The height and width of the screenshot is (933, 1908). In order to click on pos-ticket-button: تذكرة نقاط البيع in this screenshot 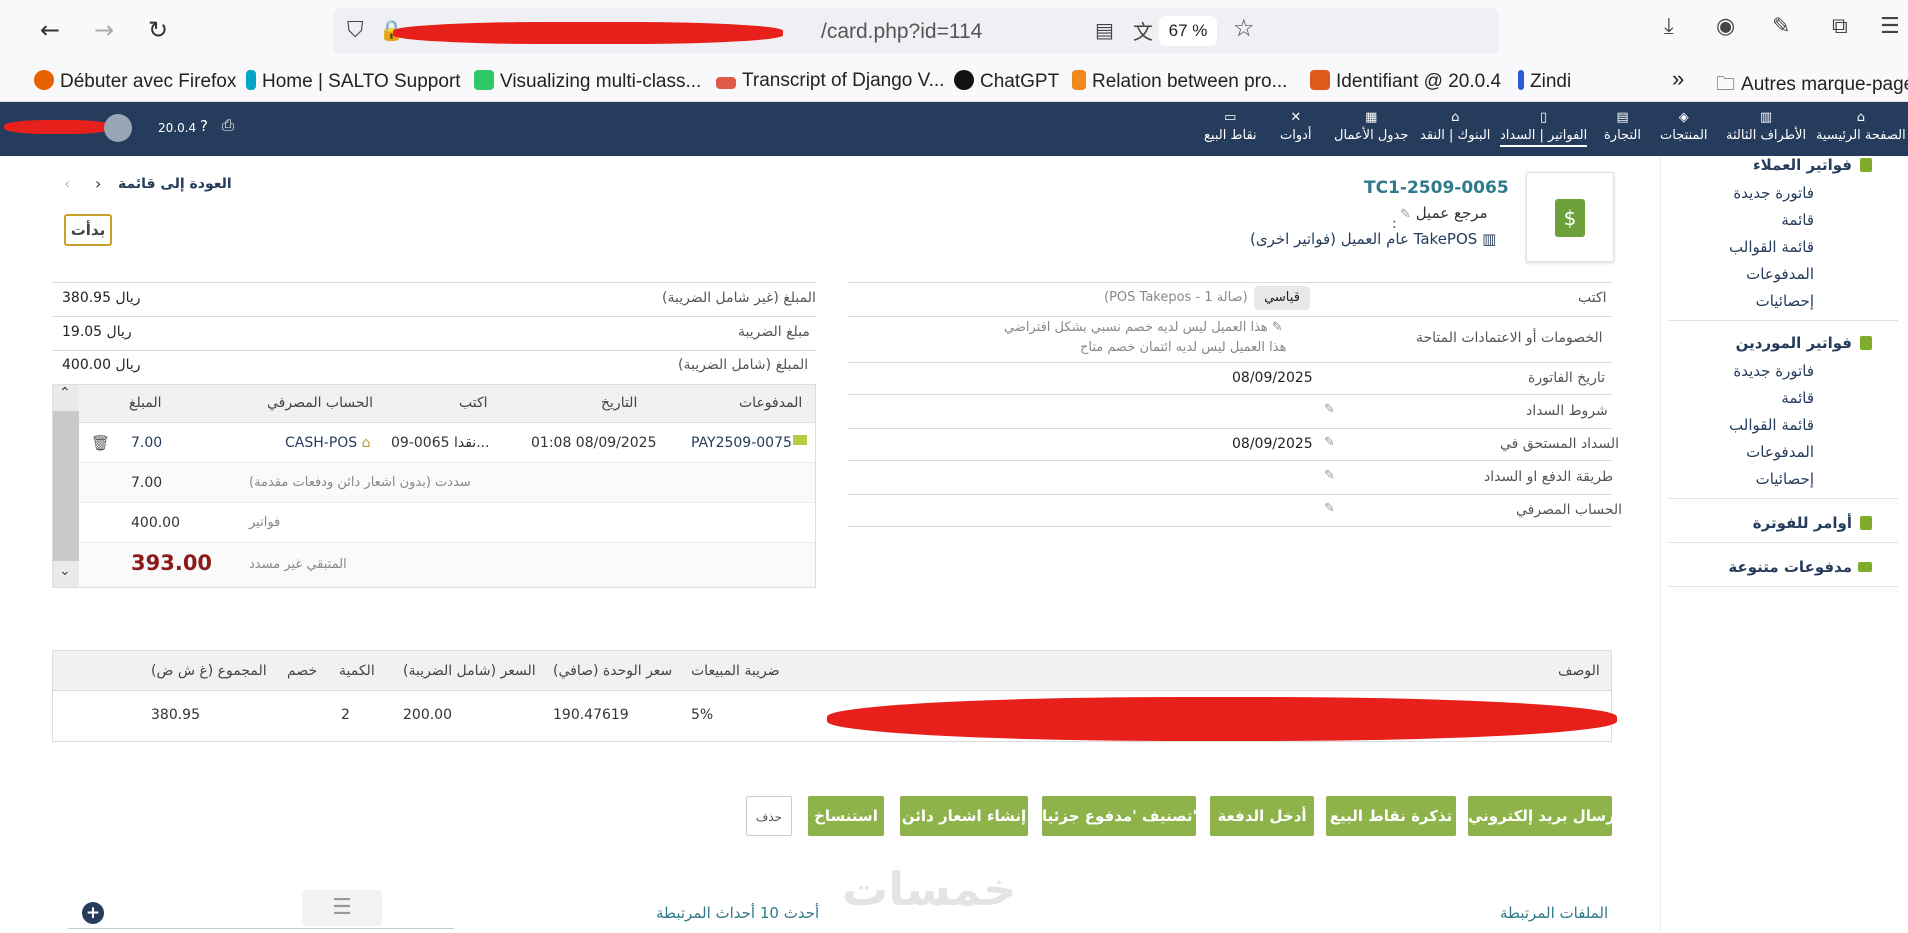, I will do `click(1391, 816)`.